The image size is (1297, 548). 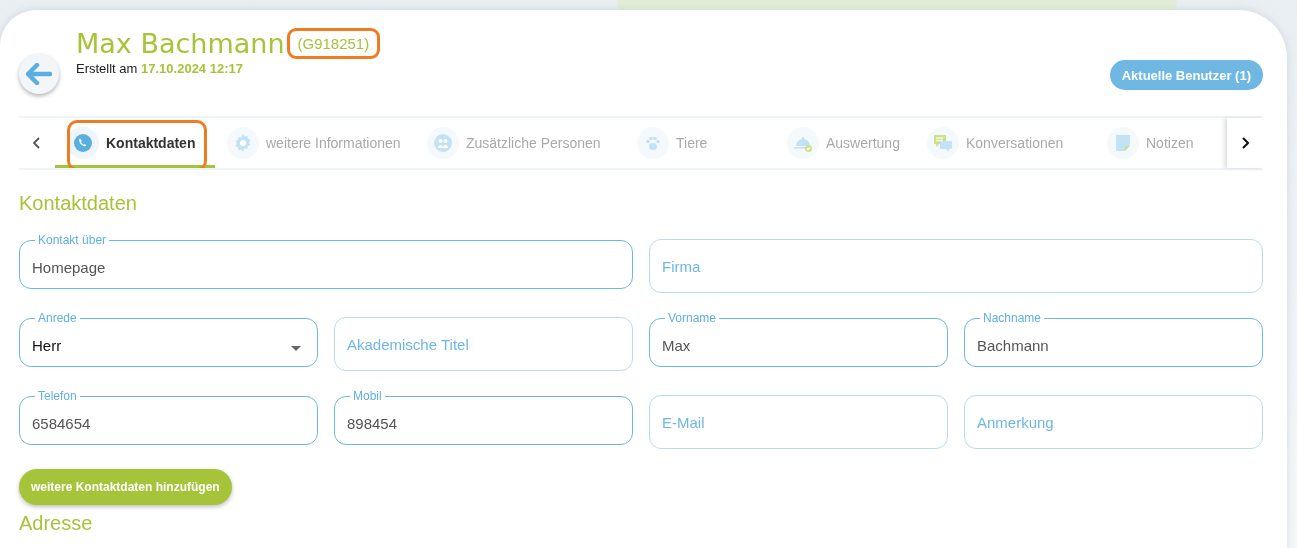 What do you see at coordinates (107, 68) in the screenshot?
I see `created-label: Erstellt am` at bounding box center [107, 68].